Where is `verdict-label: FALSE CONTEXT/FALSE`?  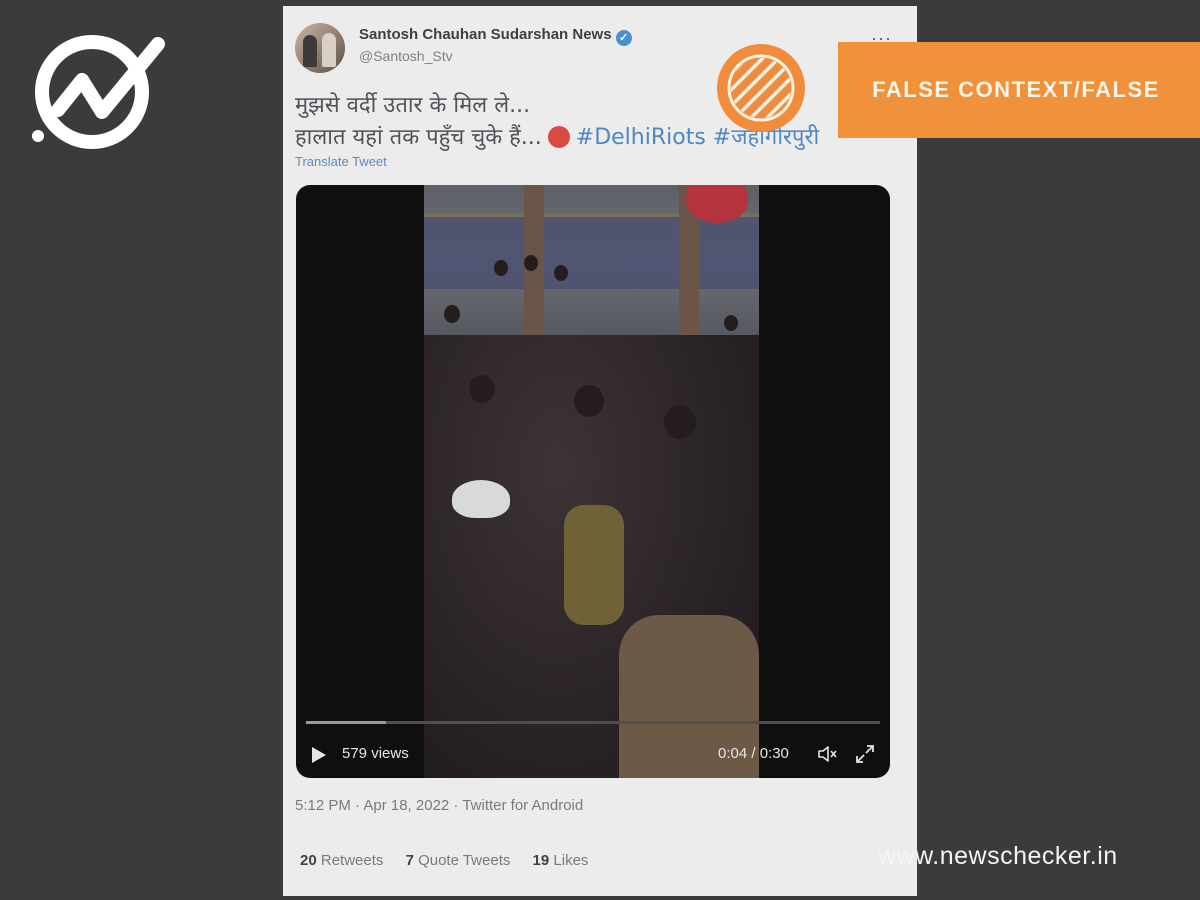 verdict-label: FALSE CONTEXT/FALSE is located at coordinates (1019, 90).